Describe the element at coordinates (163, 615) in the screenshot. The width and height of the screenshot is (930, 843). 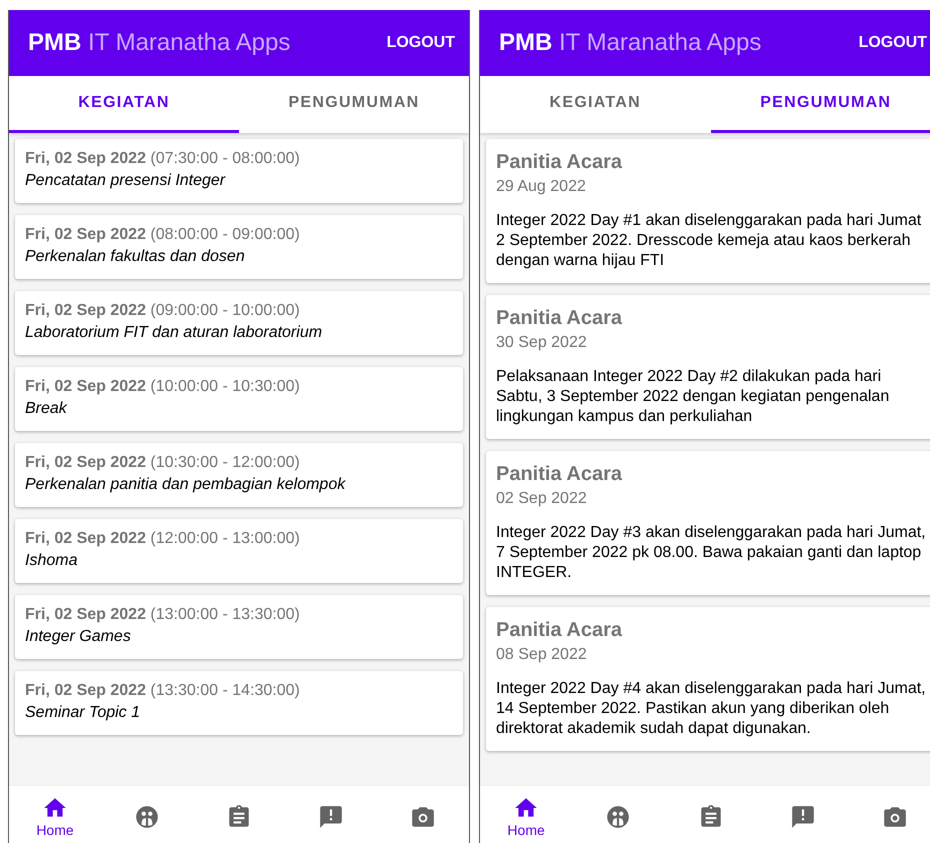
I see `event-time: Fri, 02 Sep 2022 (13:00:00 - 13:30:00)` at that location.